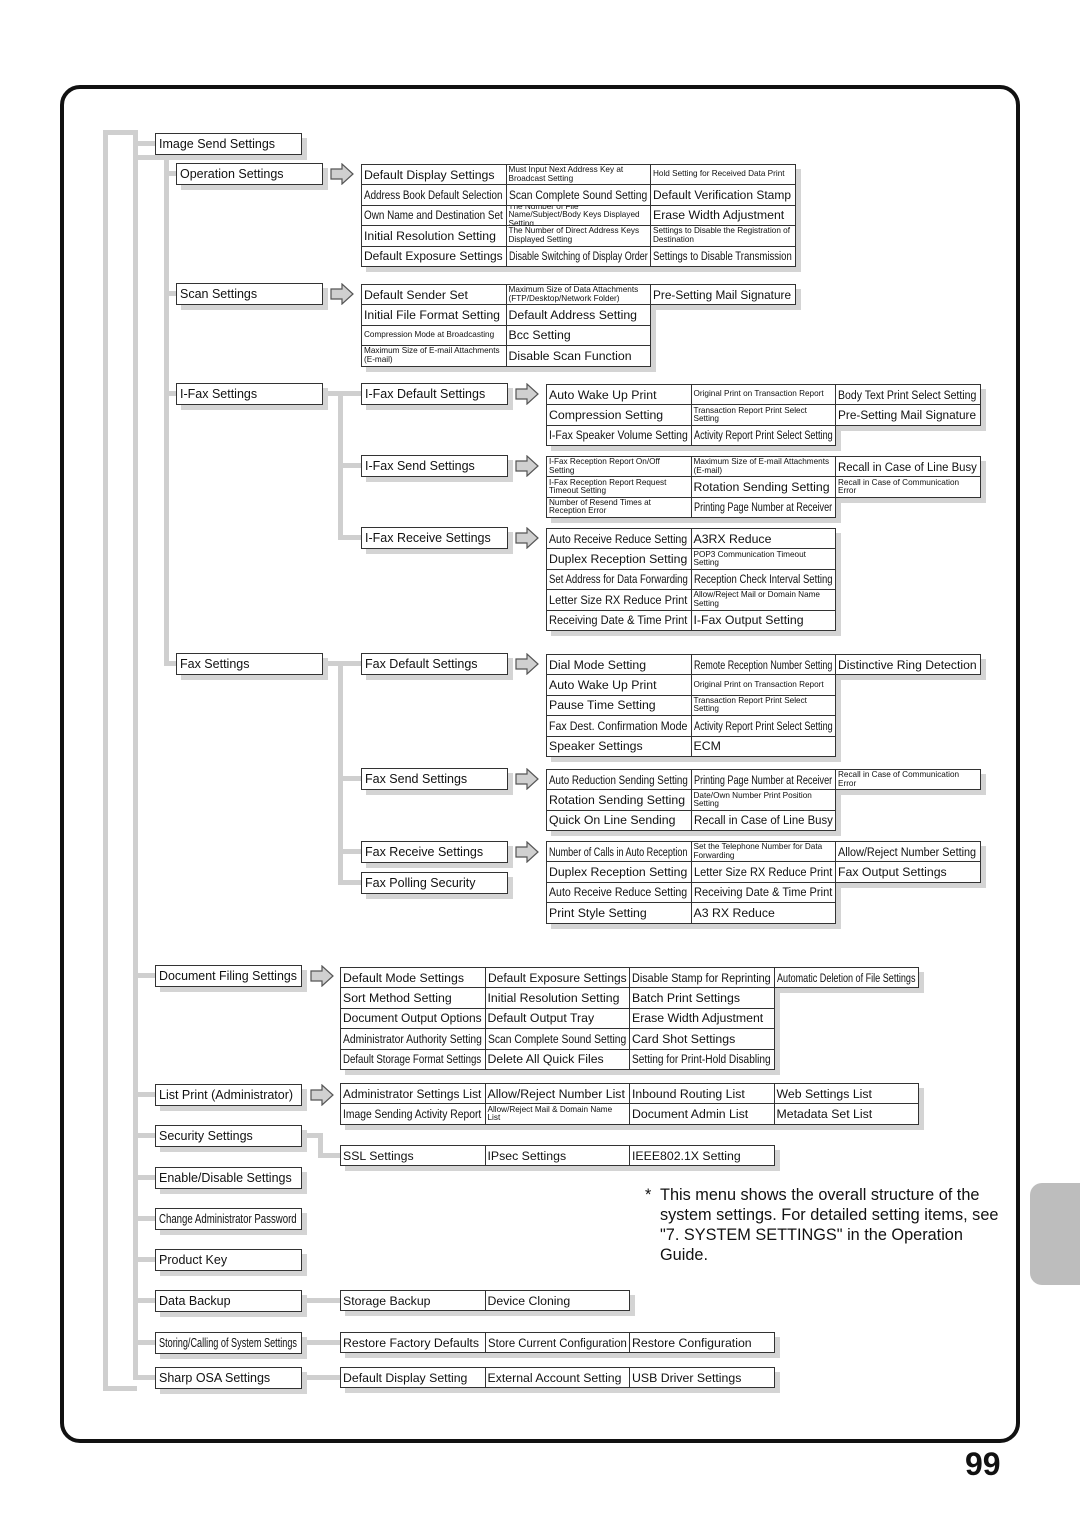 Image resolution: width=1080 pixels, height=1528 pixels. What do you see at coordinates (763, 600) in the screenshot?
I see `table-cell: Allow/Reject Mail or Domain Name Setting` at bounding box center [763, 600].